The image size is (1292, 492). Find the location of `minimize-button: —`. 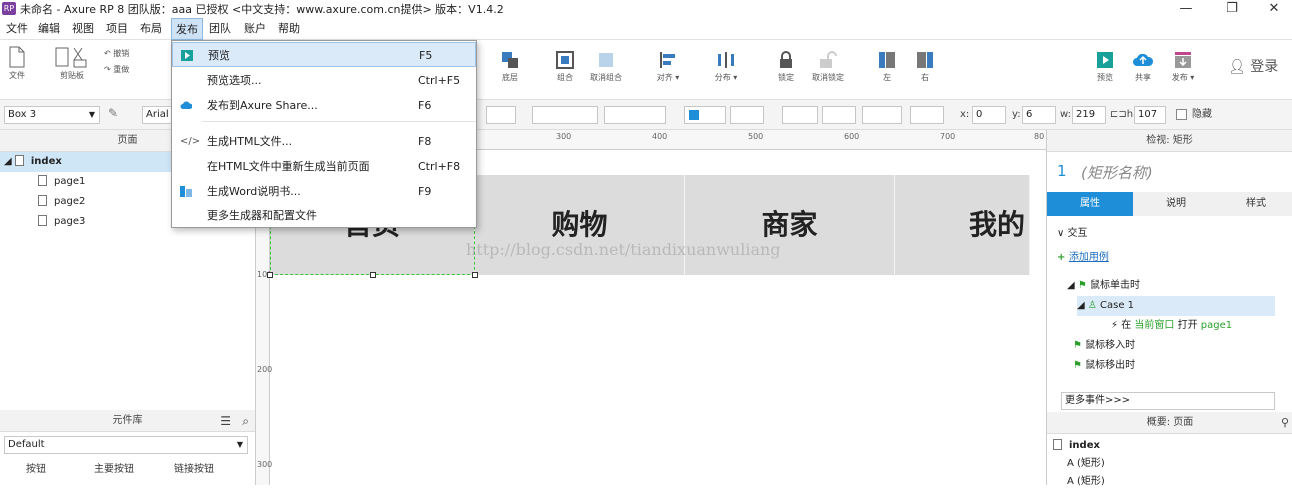

minimize-button: — is located at coordinates (1186, 9).